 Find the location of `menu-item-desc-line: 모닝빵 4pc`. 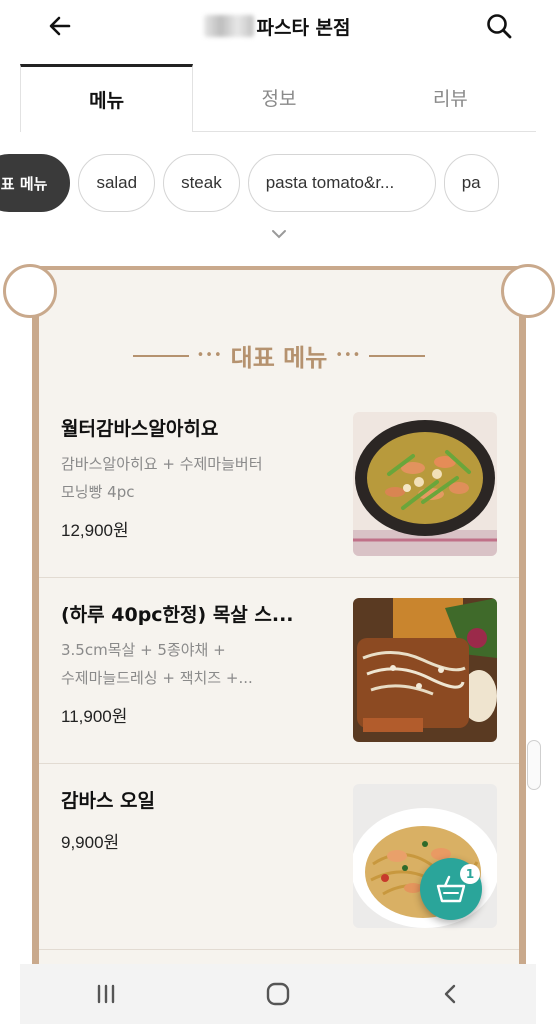

menu-item-desc-line: 모닝빵 4pc is located at coordinates (98, 492).